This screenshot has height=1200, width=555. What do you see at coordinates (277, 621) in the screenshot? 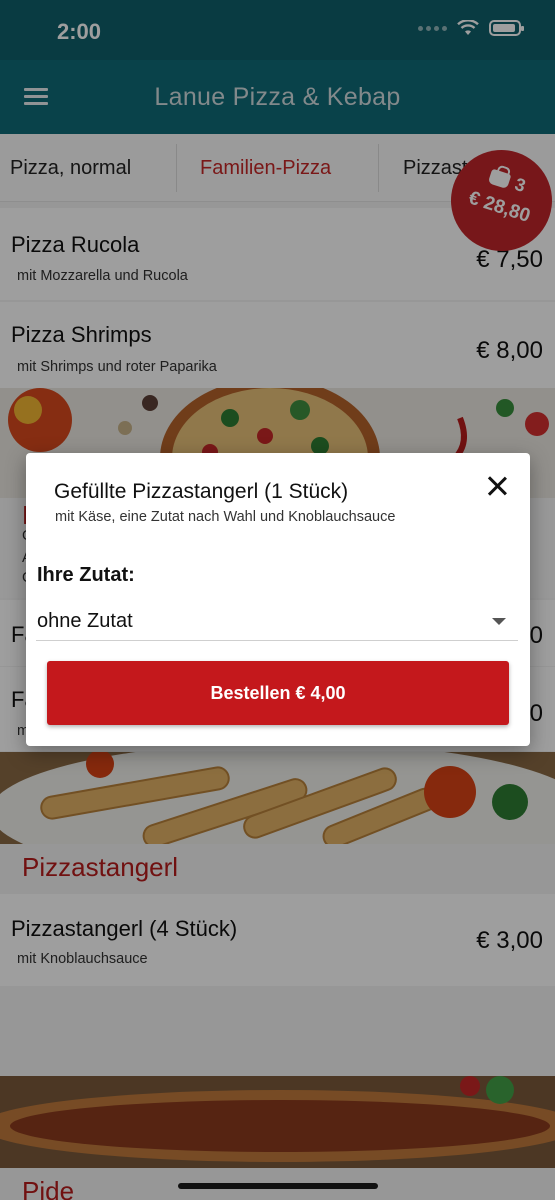
I see `option-select: ohne Zutat` at bounding box center [277, 621].